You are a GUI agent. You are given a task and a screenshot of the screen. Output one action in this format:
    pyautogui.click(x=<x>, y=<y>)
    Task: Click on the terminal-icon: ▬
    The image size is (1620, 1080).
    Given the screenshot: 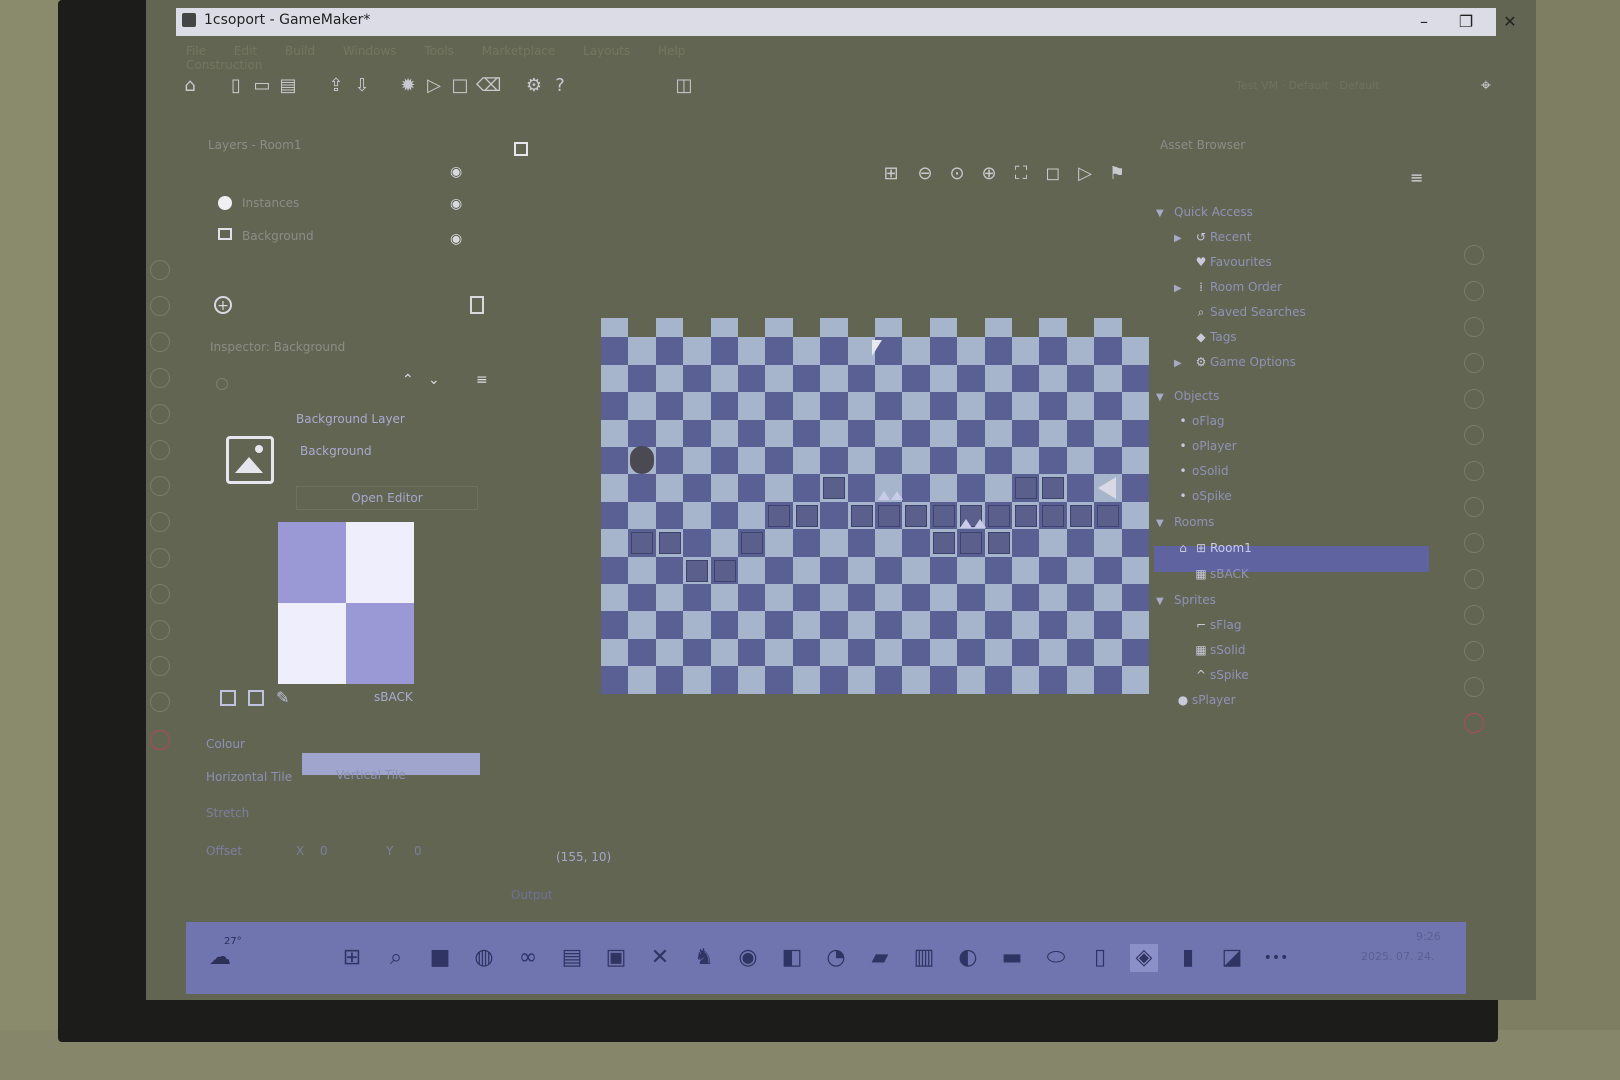 What is the action you would take?
    pyautogui.click(x=1012, y=958)
    